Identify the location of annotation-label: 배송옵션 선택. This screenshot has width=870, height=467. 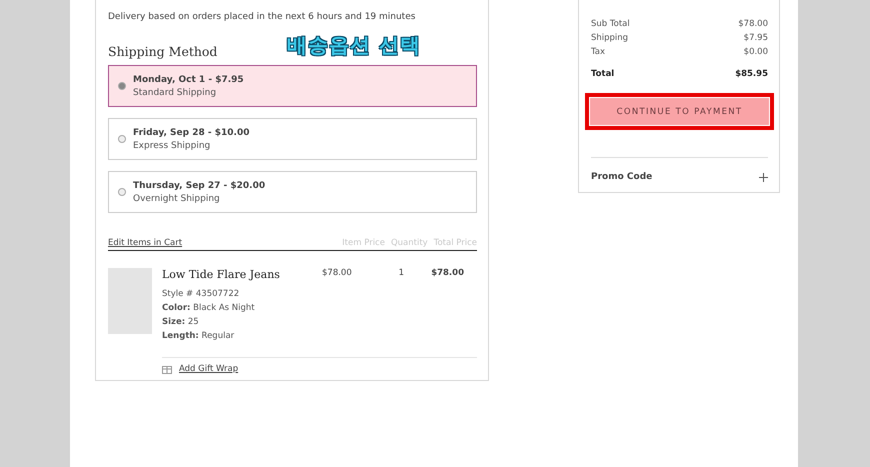
(354, 45).